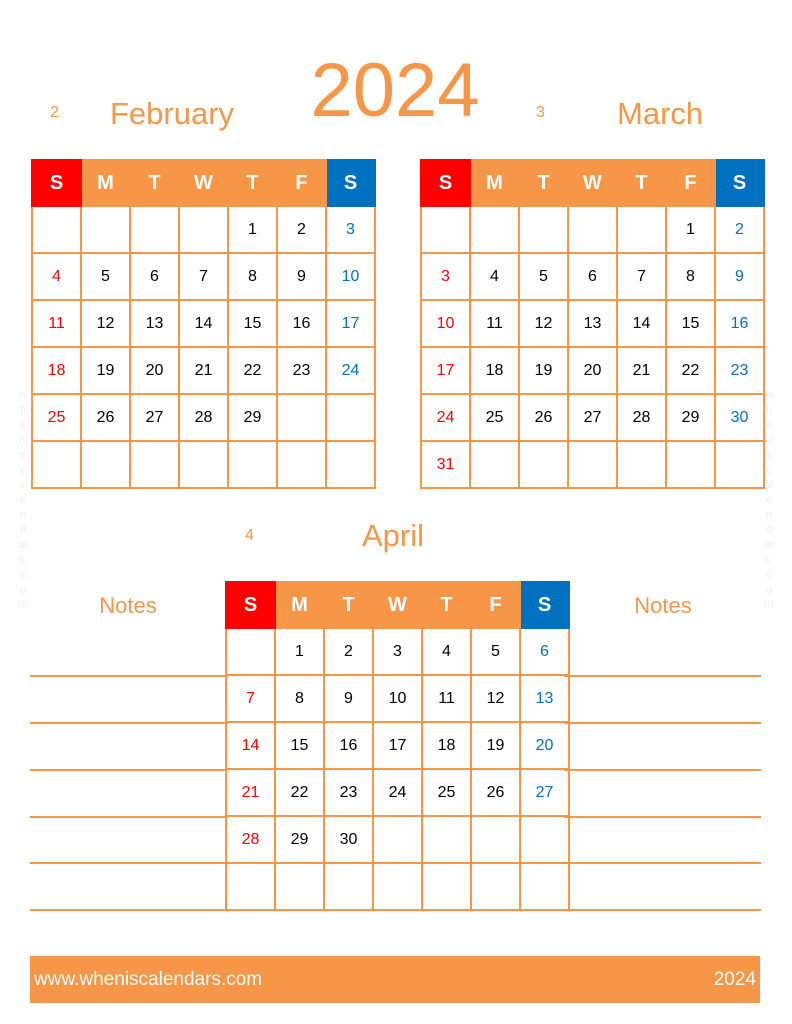 The height and width of the screenshot is (1024, 792). What do you see at coordinates (592, 229) in the screenshot?
I see `week-row: 12` at bounding box center [592, 229].